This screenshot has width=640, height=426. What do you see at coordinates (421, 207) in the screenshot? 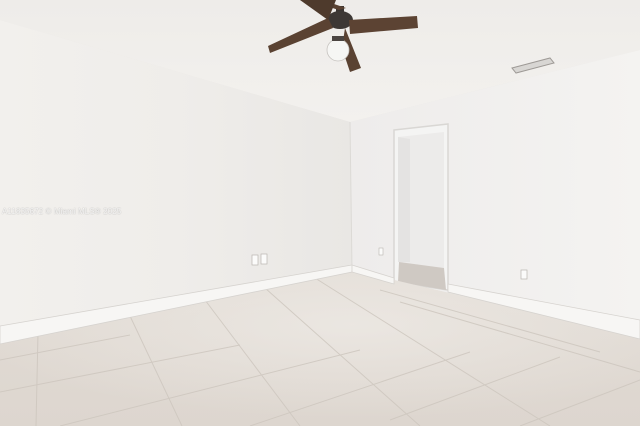
I see `doorway` at bounding box center [421, 207].